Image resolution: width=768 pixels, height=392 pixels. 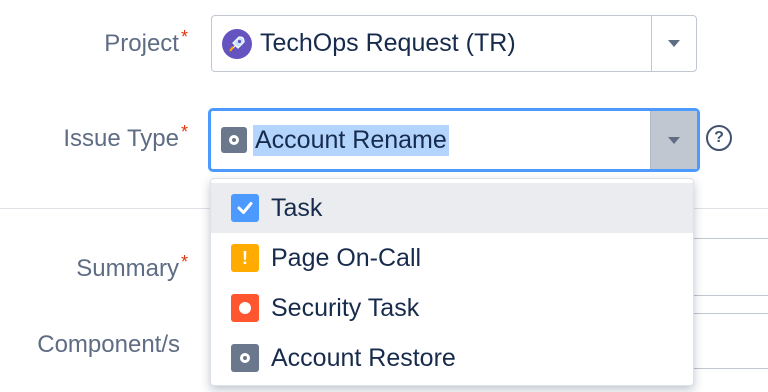 I want to click on dropdown-option-label: Security Task, so click(x=345, y=307).